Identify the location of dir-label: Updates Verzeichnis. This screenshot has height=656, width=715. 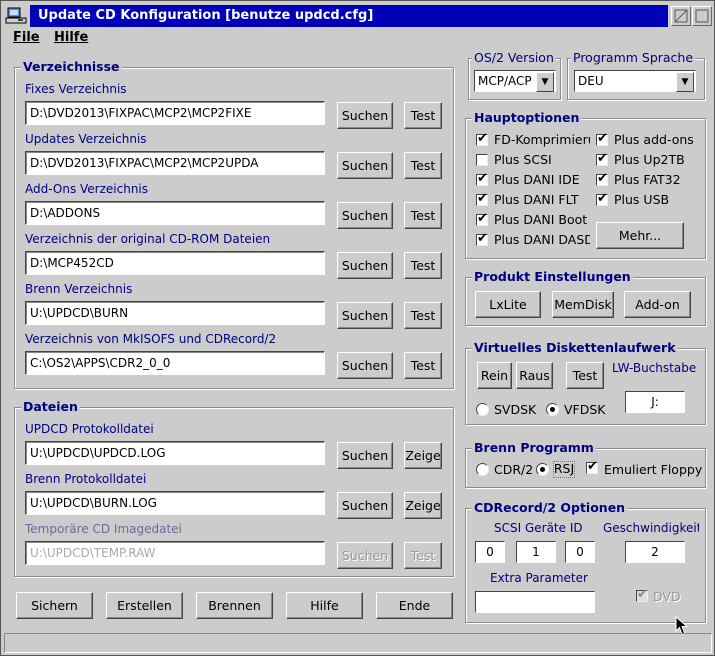
(86, 139).